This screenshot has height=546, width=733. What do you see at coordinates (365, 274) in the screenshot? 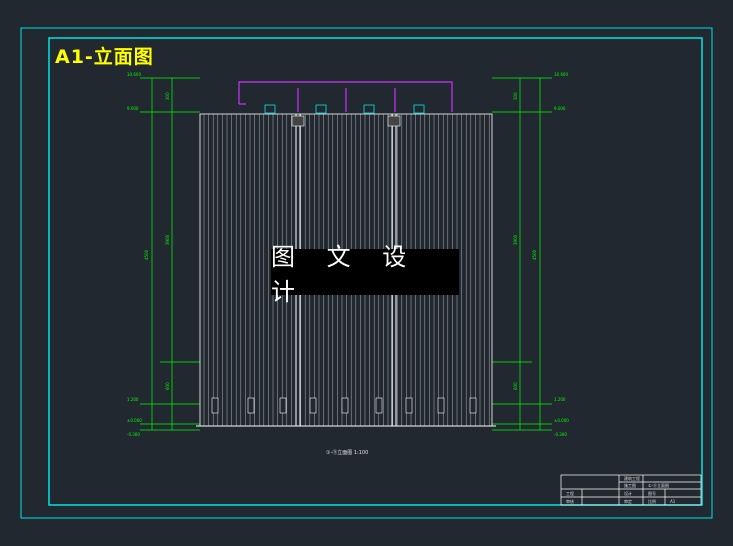
I see `watermark-badge: 图 文 设 计` at bounding box center [365, 274].